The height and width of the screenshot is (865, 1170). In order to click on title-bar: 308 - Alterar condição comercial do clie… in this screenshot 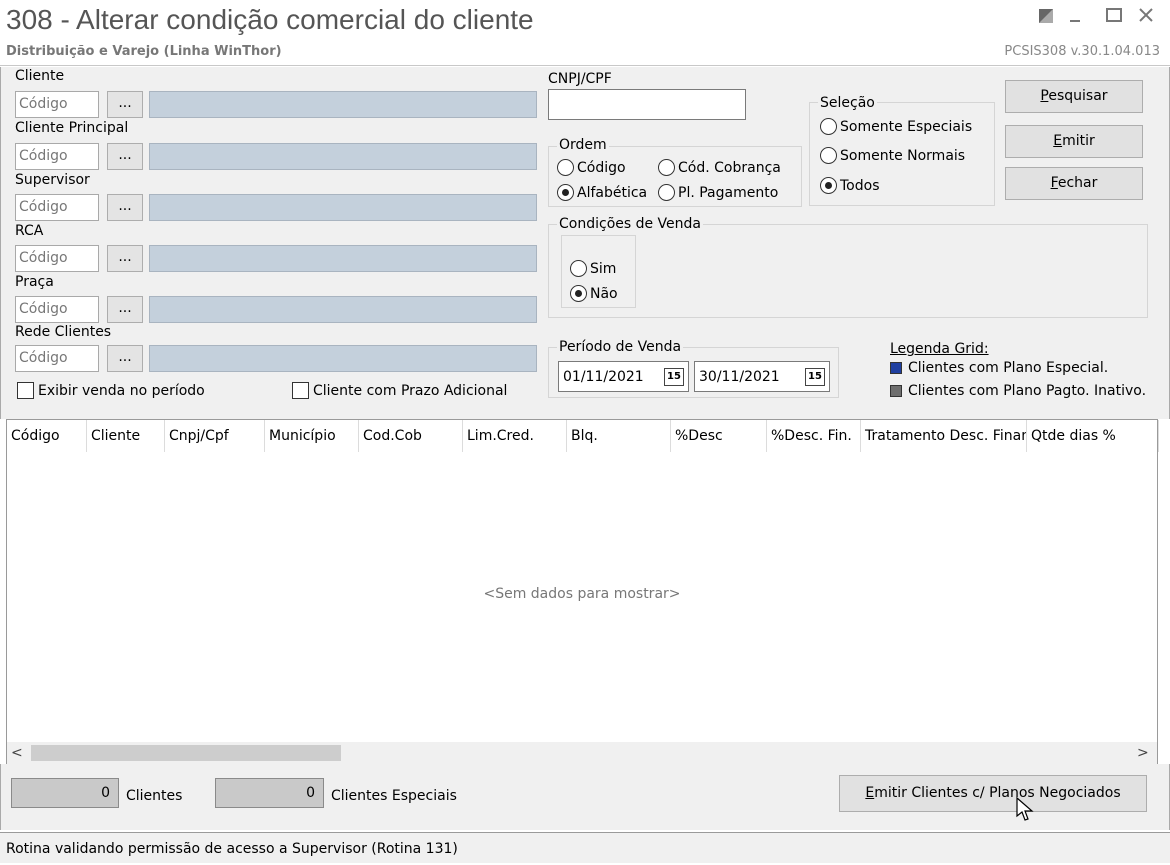, I will do `click(585, 33)`.